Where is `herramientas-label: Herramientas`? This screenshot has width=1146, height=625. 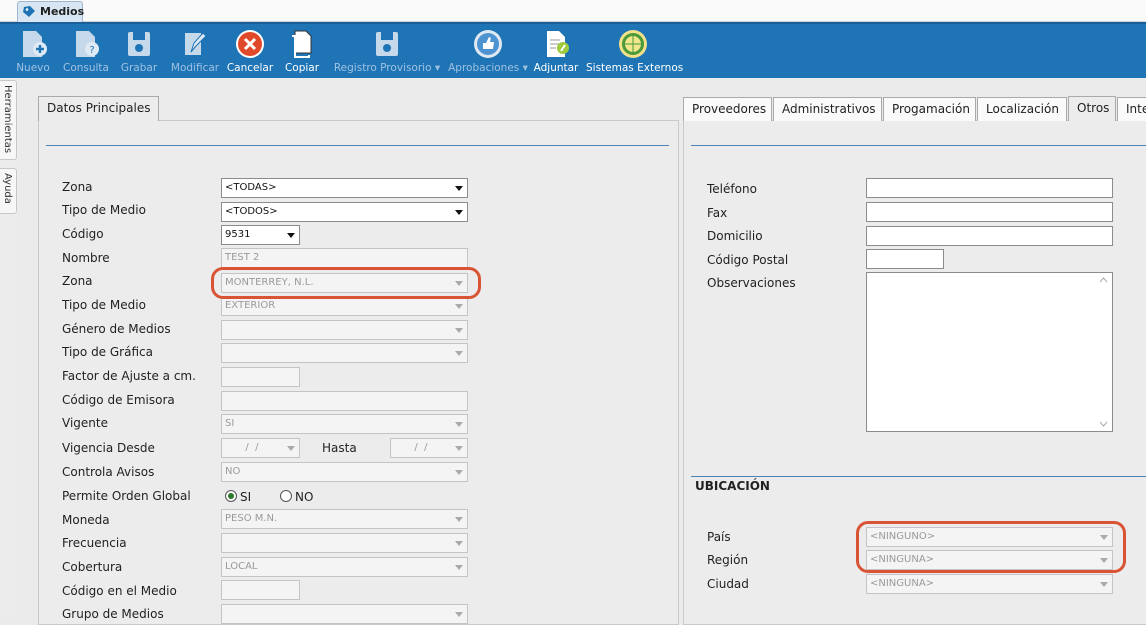
herramientas-label: Herramientas is located at coordinates (7, 119).